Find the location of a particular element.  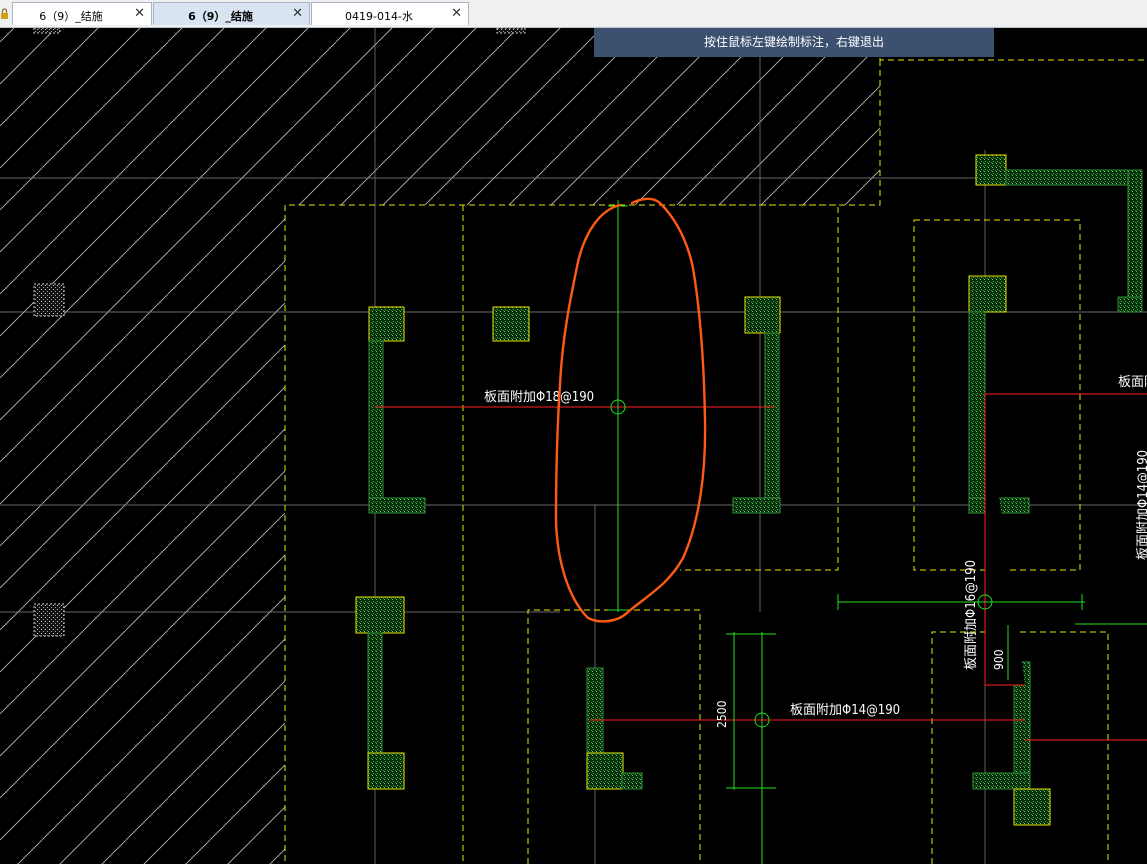

lock-icon is located at coordinates (4, 13).